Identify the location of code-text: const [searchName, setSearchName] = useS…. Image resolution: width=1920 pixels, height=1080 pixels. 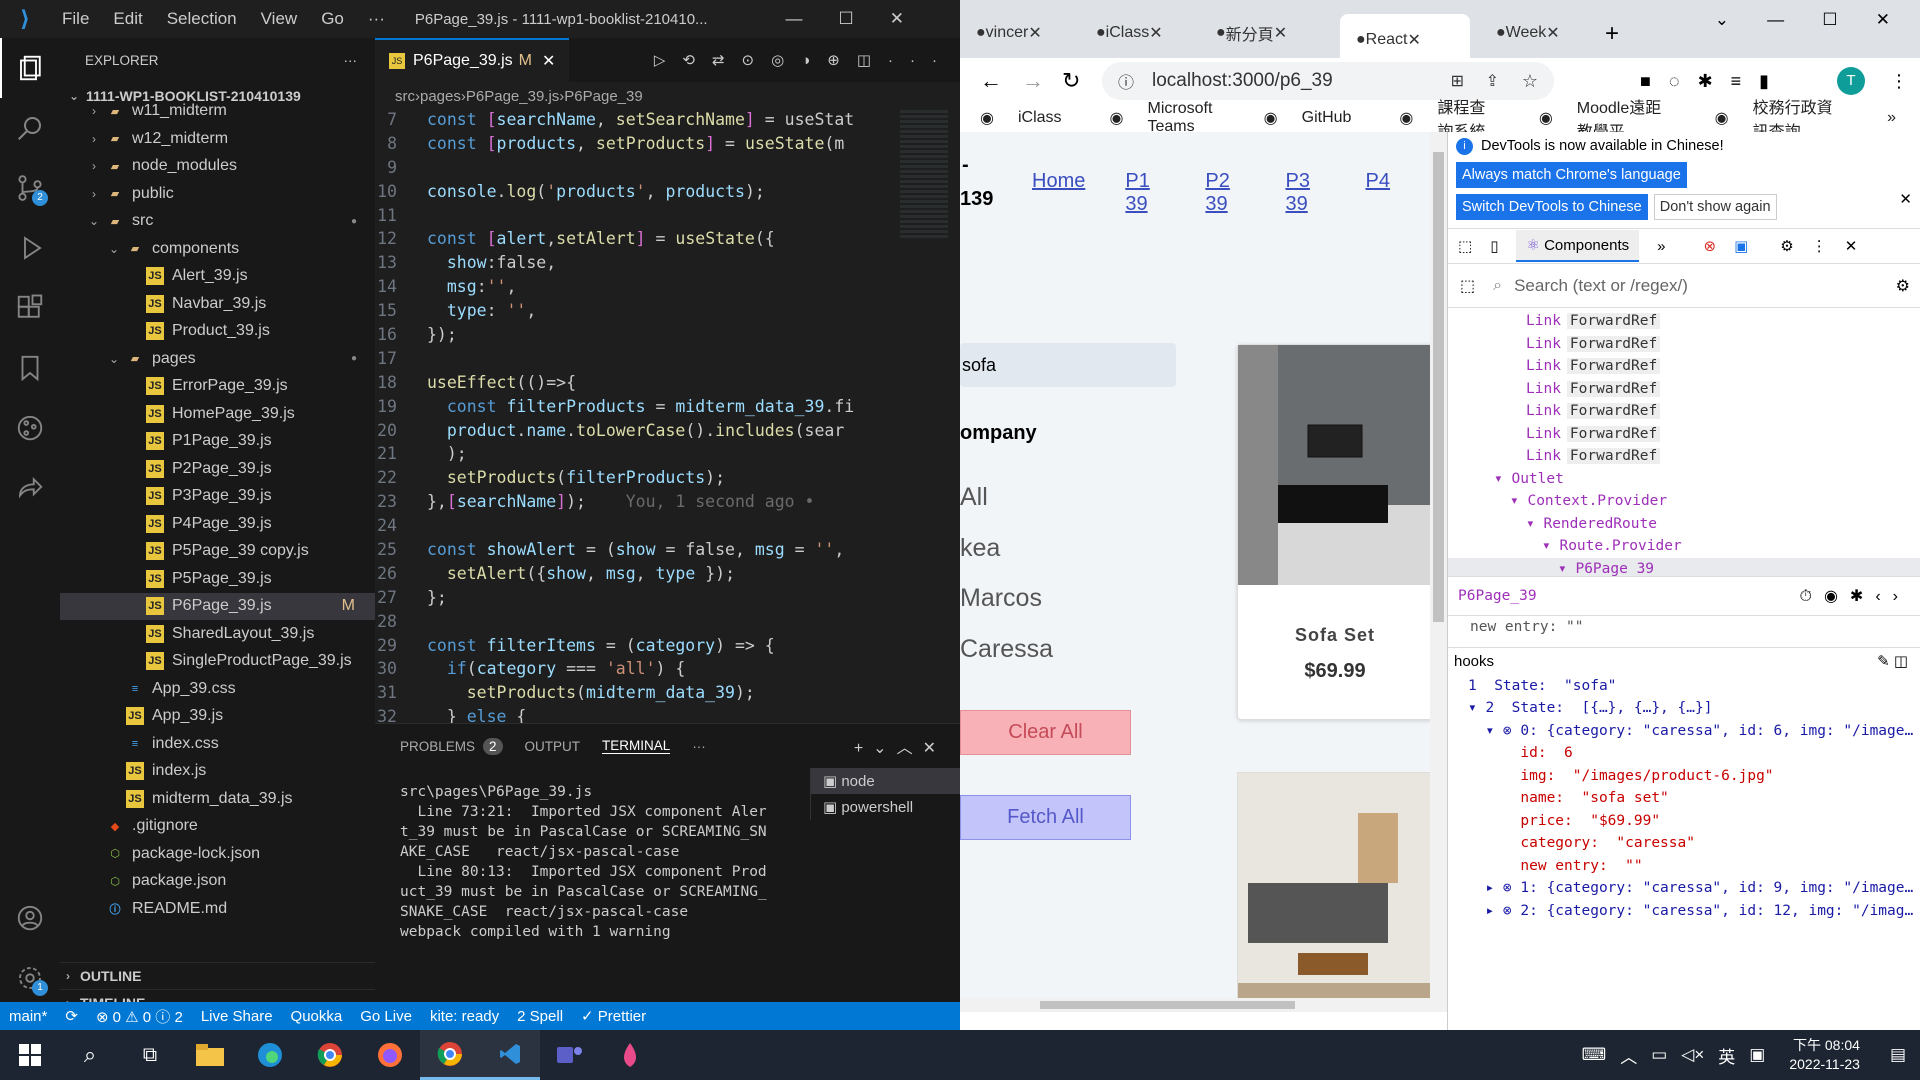
(640, 122).